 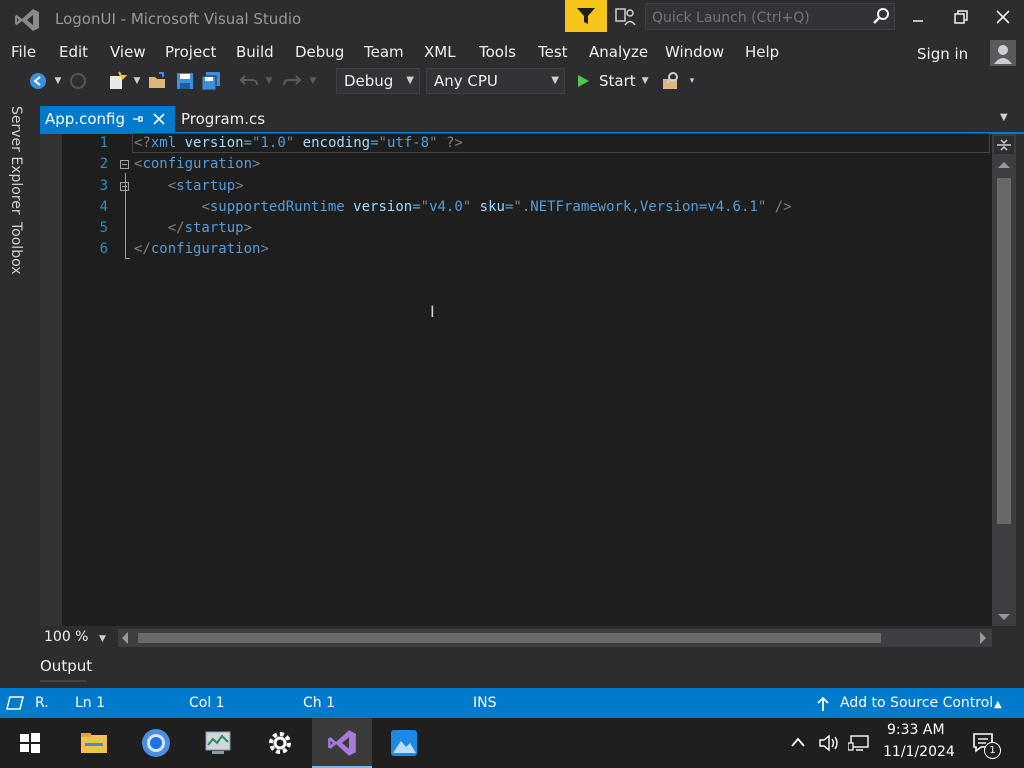 What do you see at coordinates (918, 17) in the screenshot?
I see `minimize-button` at bounding box center [918, 17].